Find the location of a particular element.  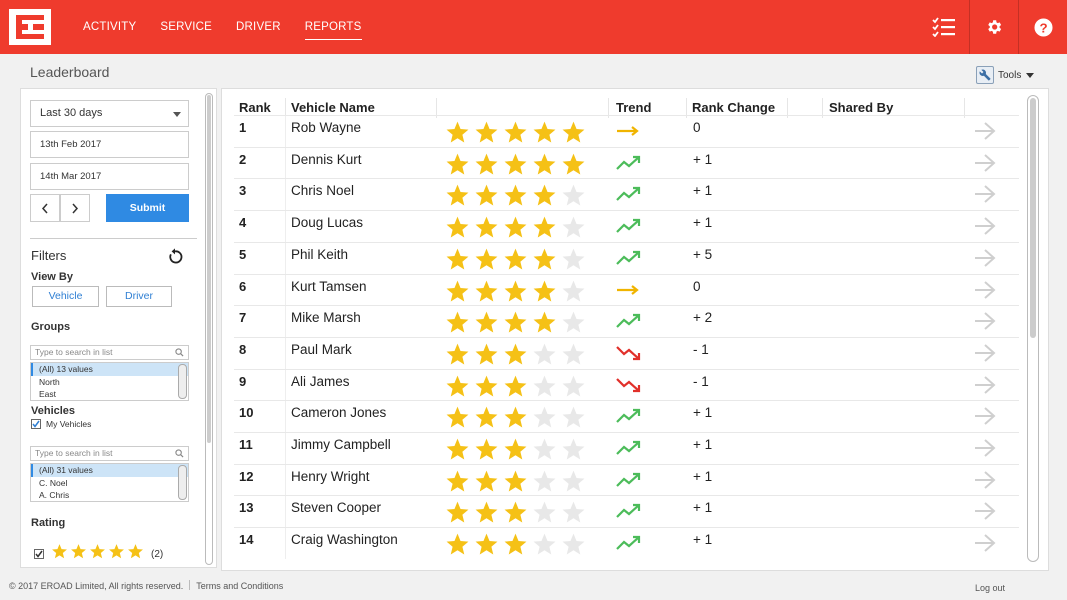

table-row: 14 Craig Washington + 1 is located at coordinates (626, 544).